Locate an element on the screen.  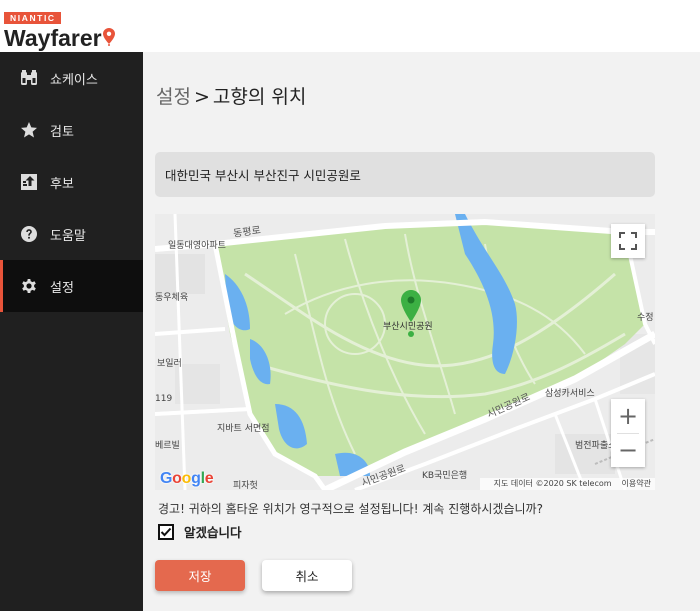
map-label: 일동대영아파트 is located at coordinates (197, 246).